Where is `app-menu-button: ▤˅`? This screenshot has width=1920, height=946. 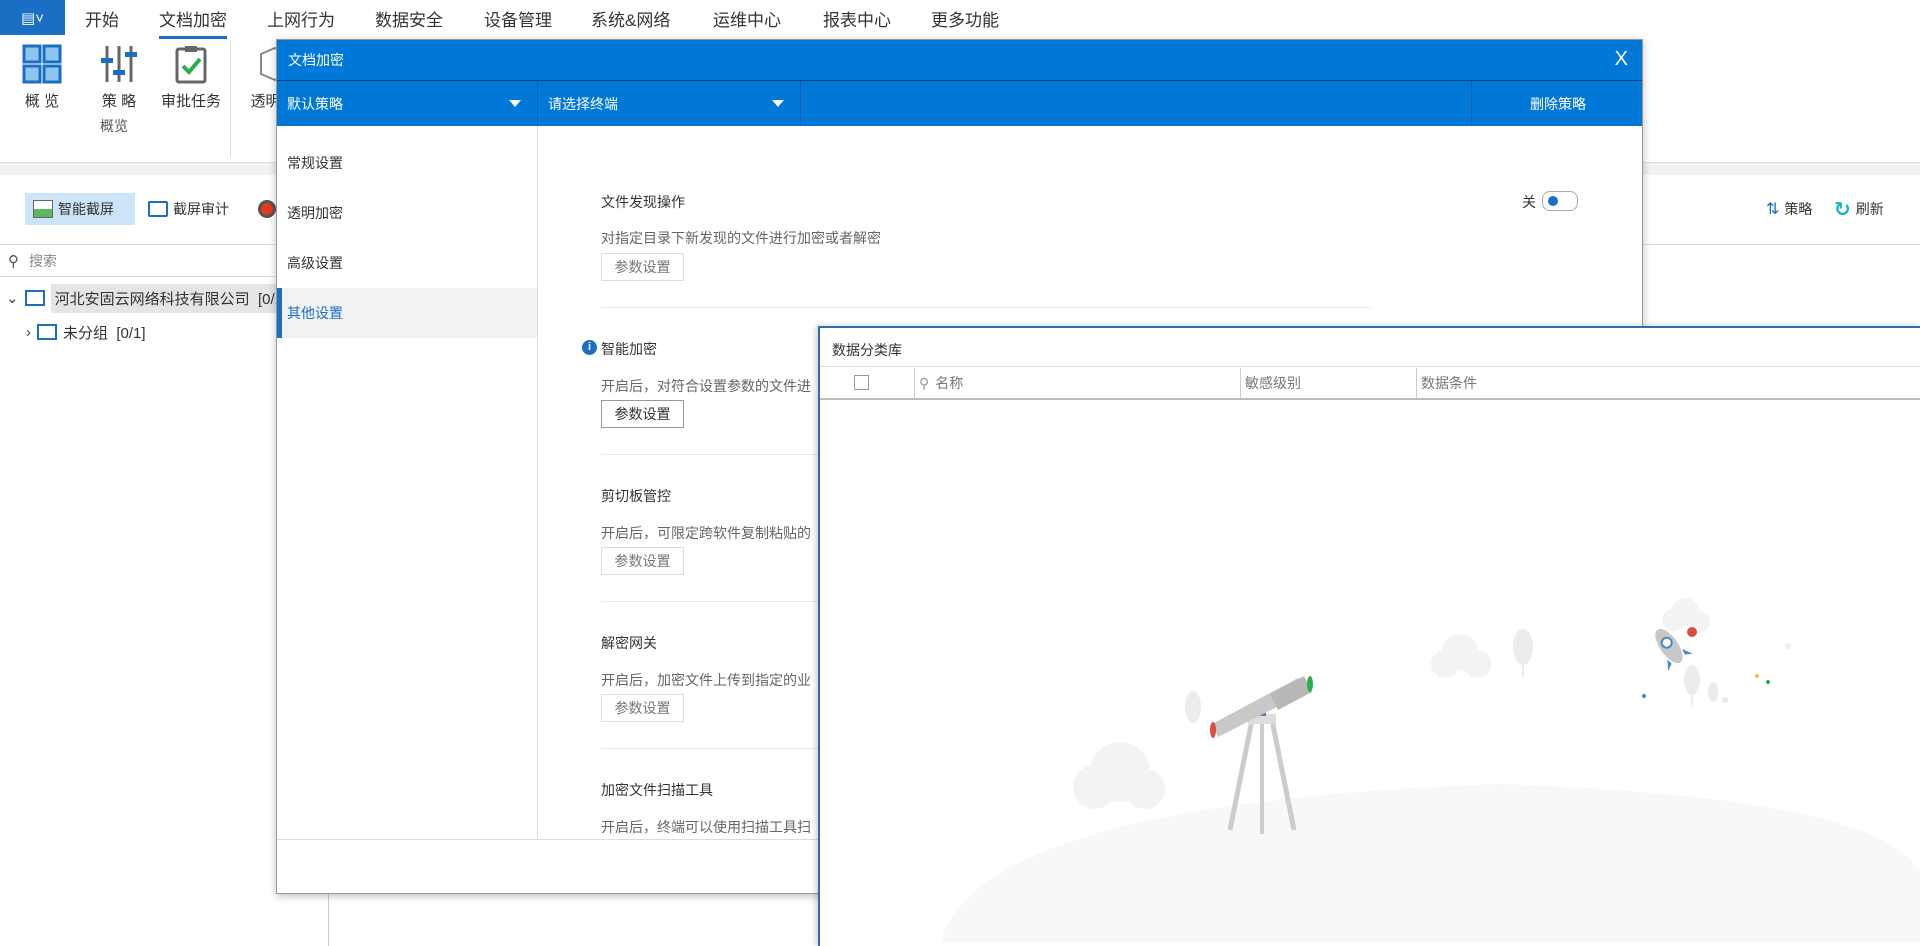
app-menu-button: ▤˅ is located at coordinates (32, 17).